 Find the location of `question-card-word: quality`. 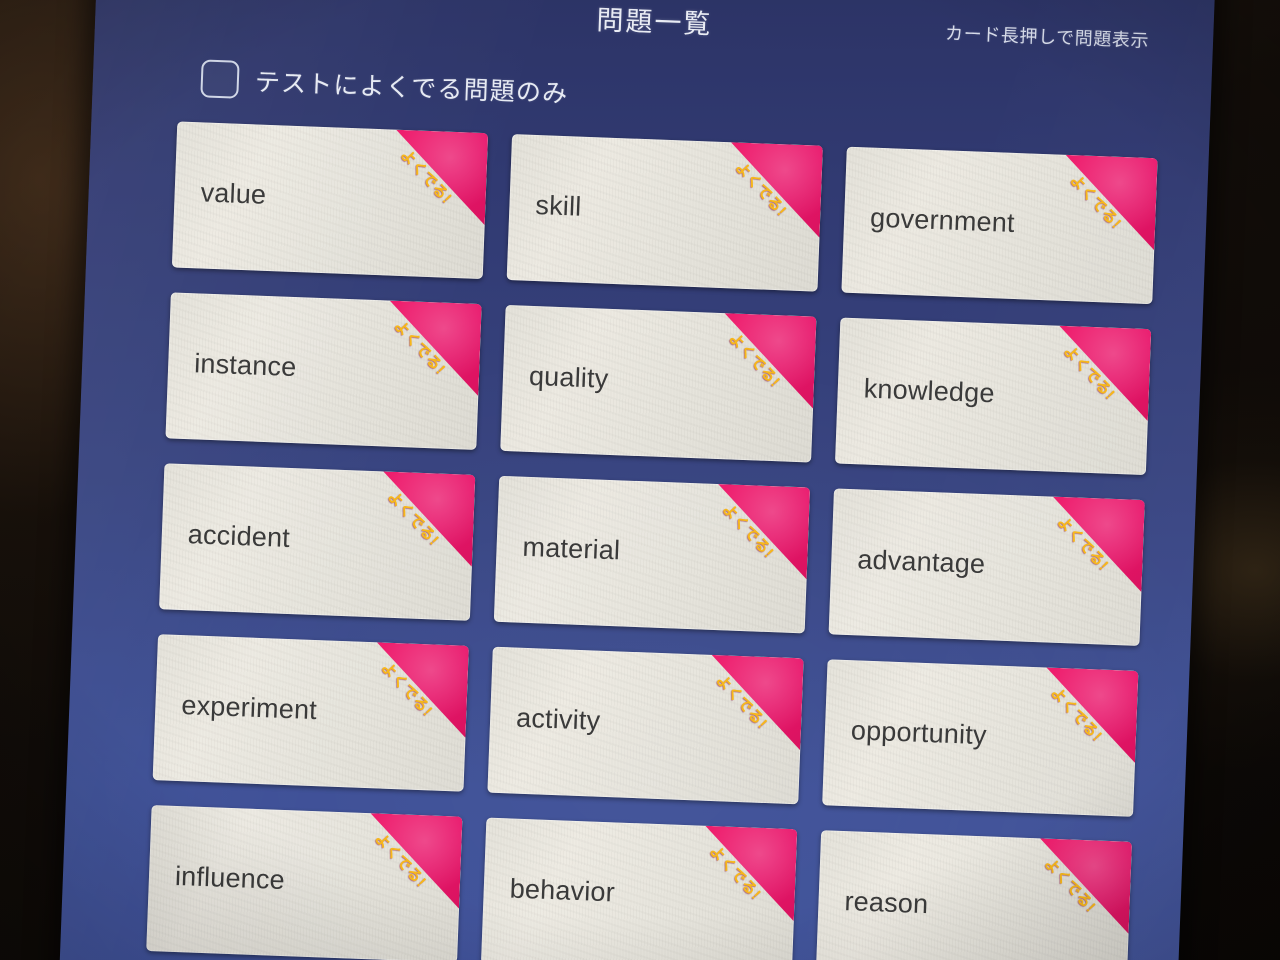

question-card-word: quality is located at coordinates (569, 377).